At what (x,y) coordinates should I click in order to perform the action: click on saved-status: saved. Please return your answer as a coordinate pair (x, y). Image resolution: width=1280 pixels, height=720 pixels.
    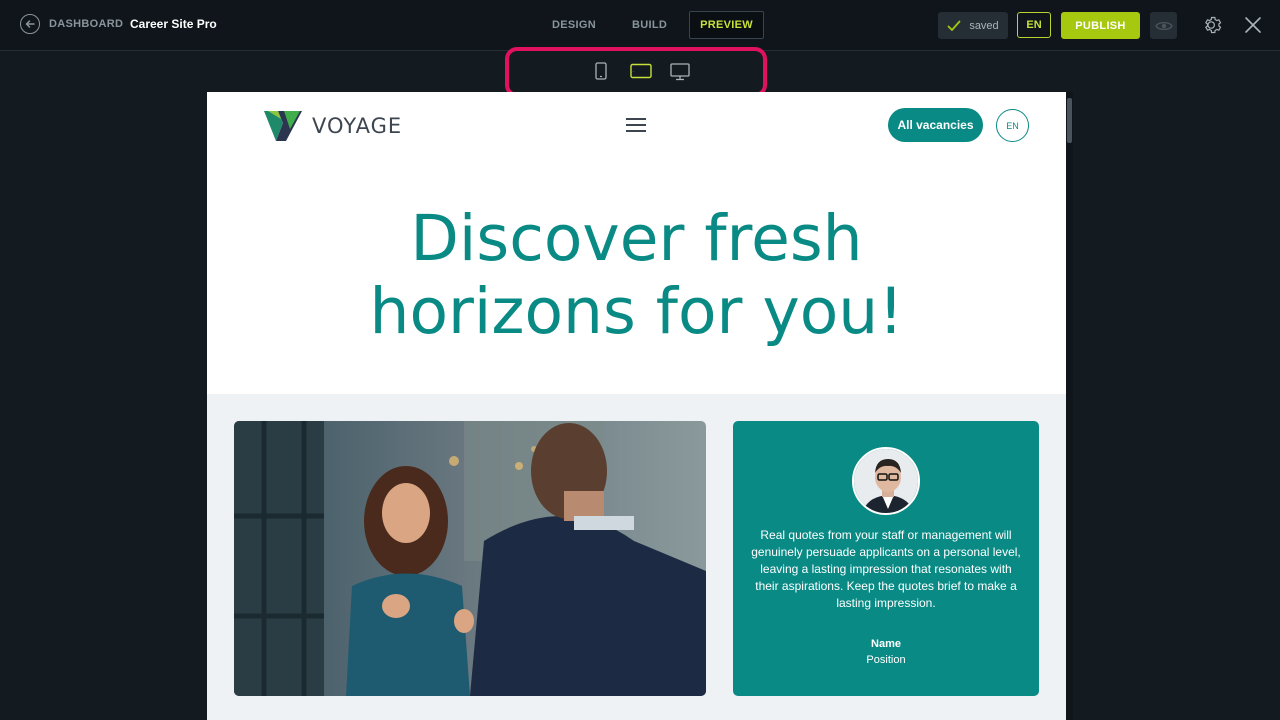
    Looking at the image, I should click on (973, 25).